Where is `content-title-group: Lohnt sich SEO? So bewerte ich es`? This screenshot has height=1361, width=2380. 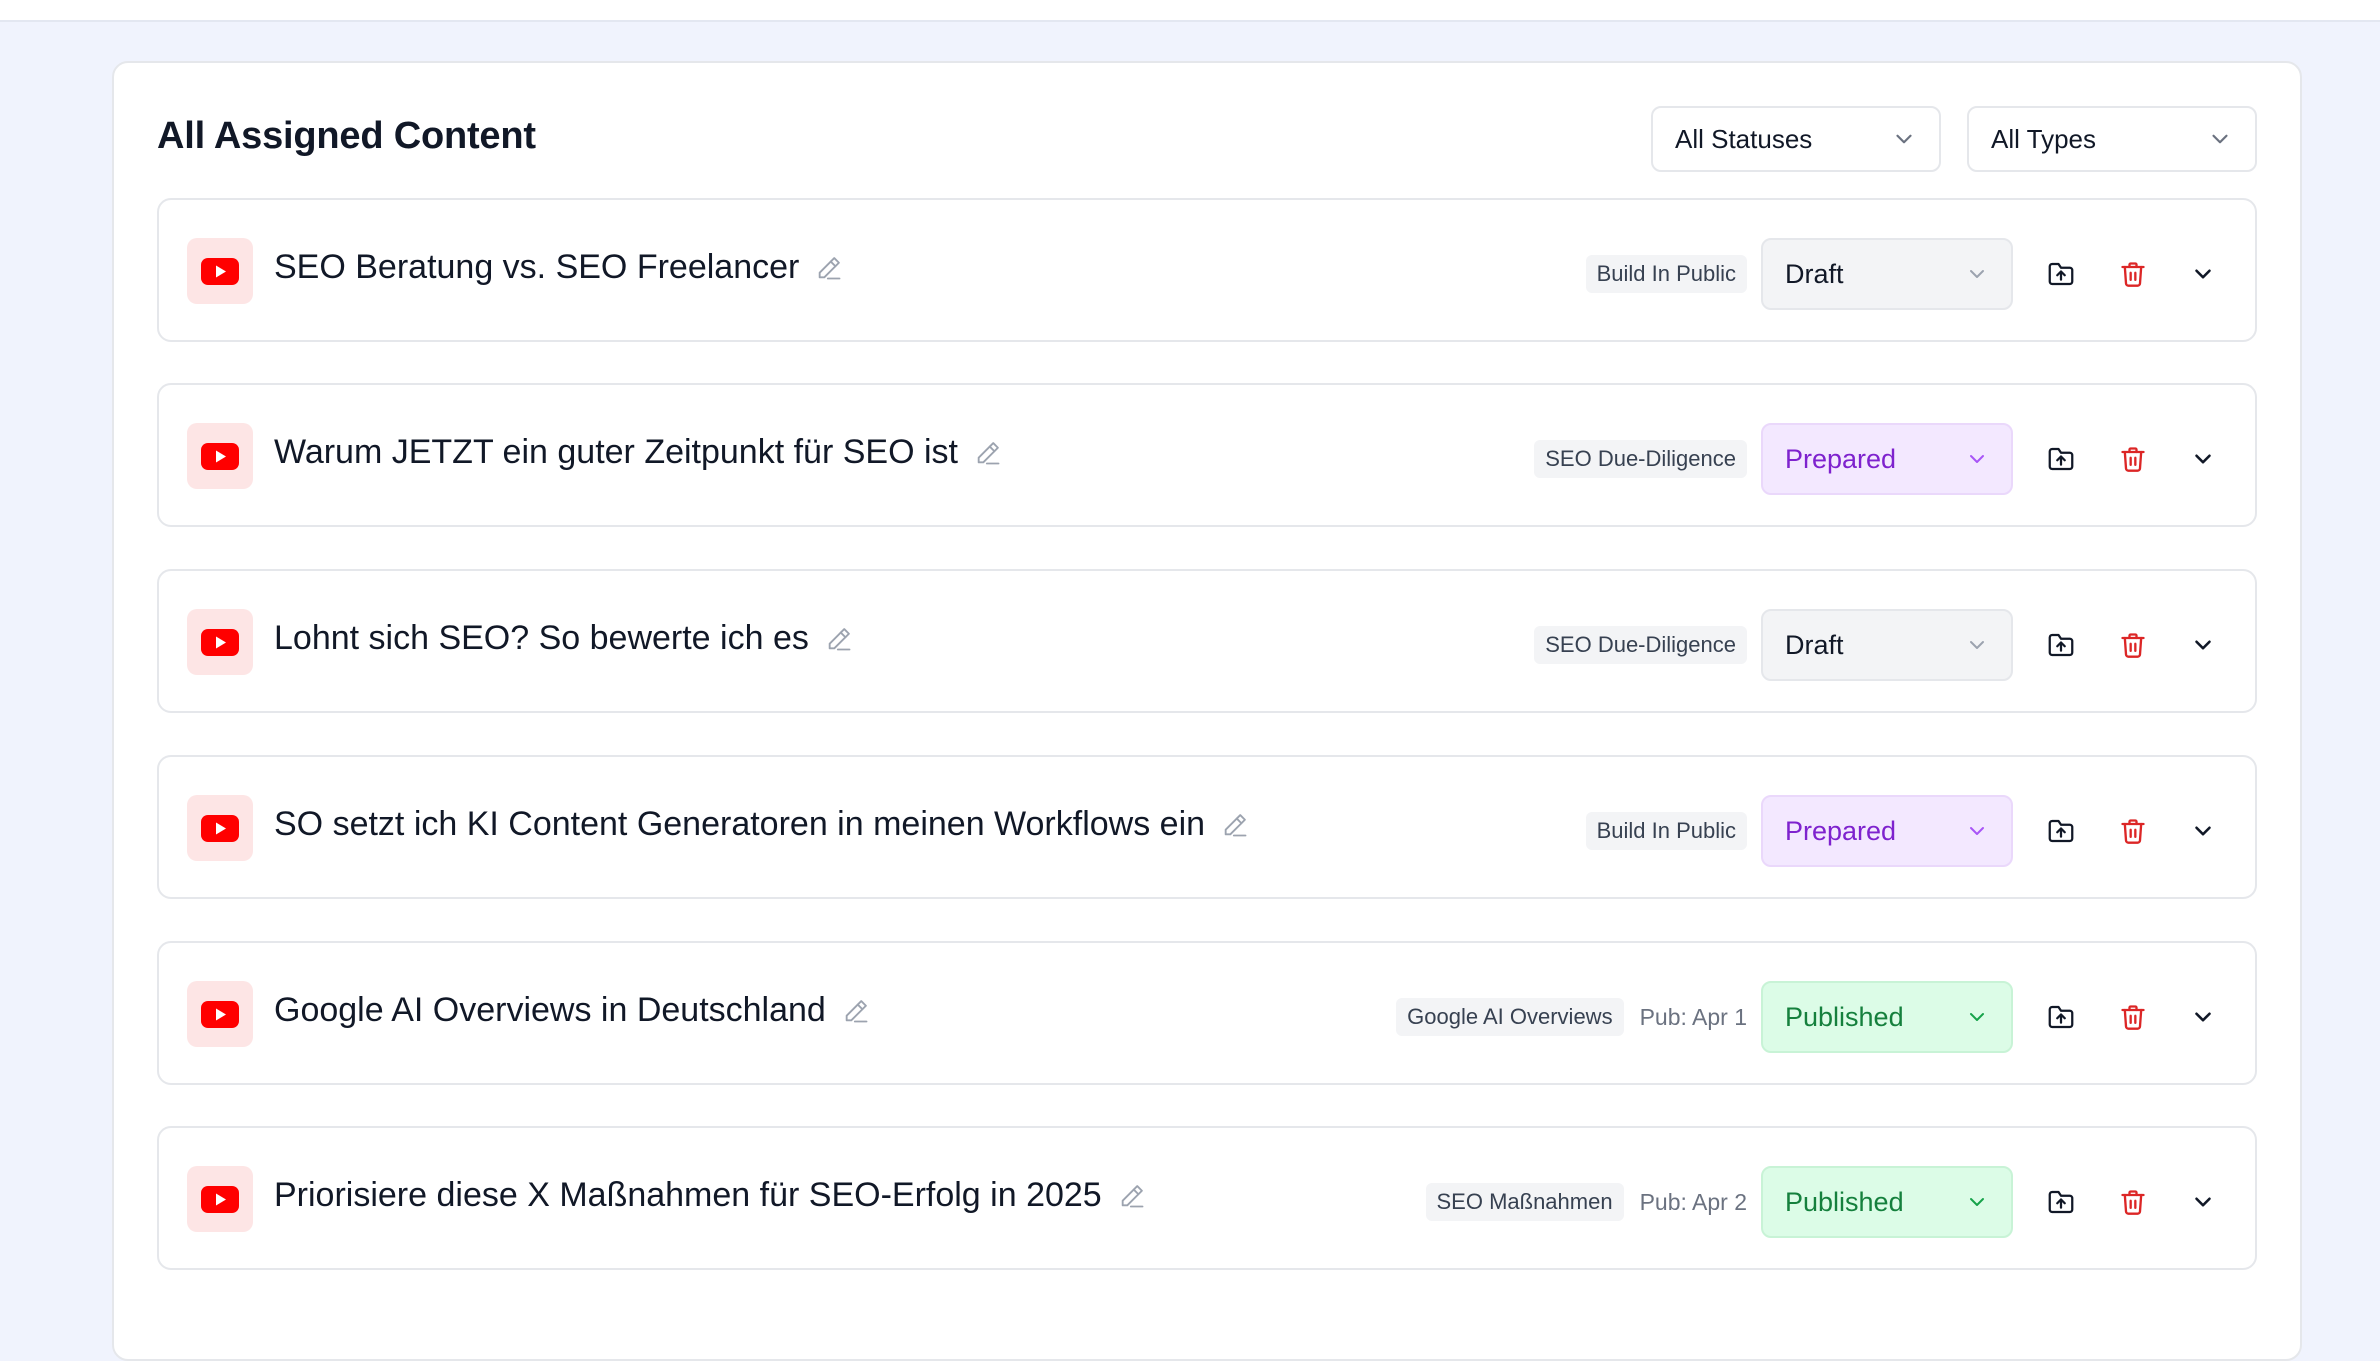 content-title-group: Lohnt sich SEO? So bewerte ich es is located at coordinates (563, 638).